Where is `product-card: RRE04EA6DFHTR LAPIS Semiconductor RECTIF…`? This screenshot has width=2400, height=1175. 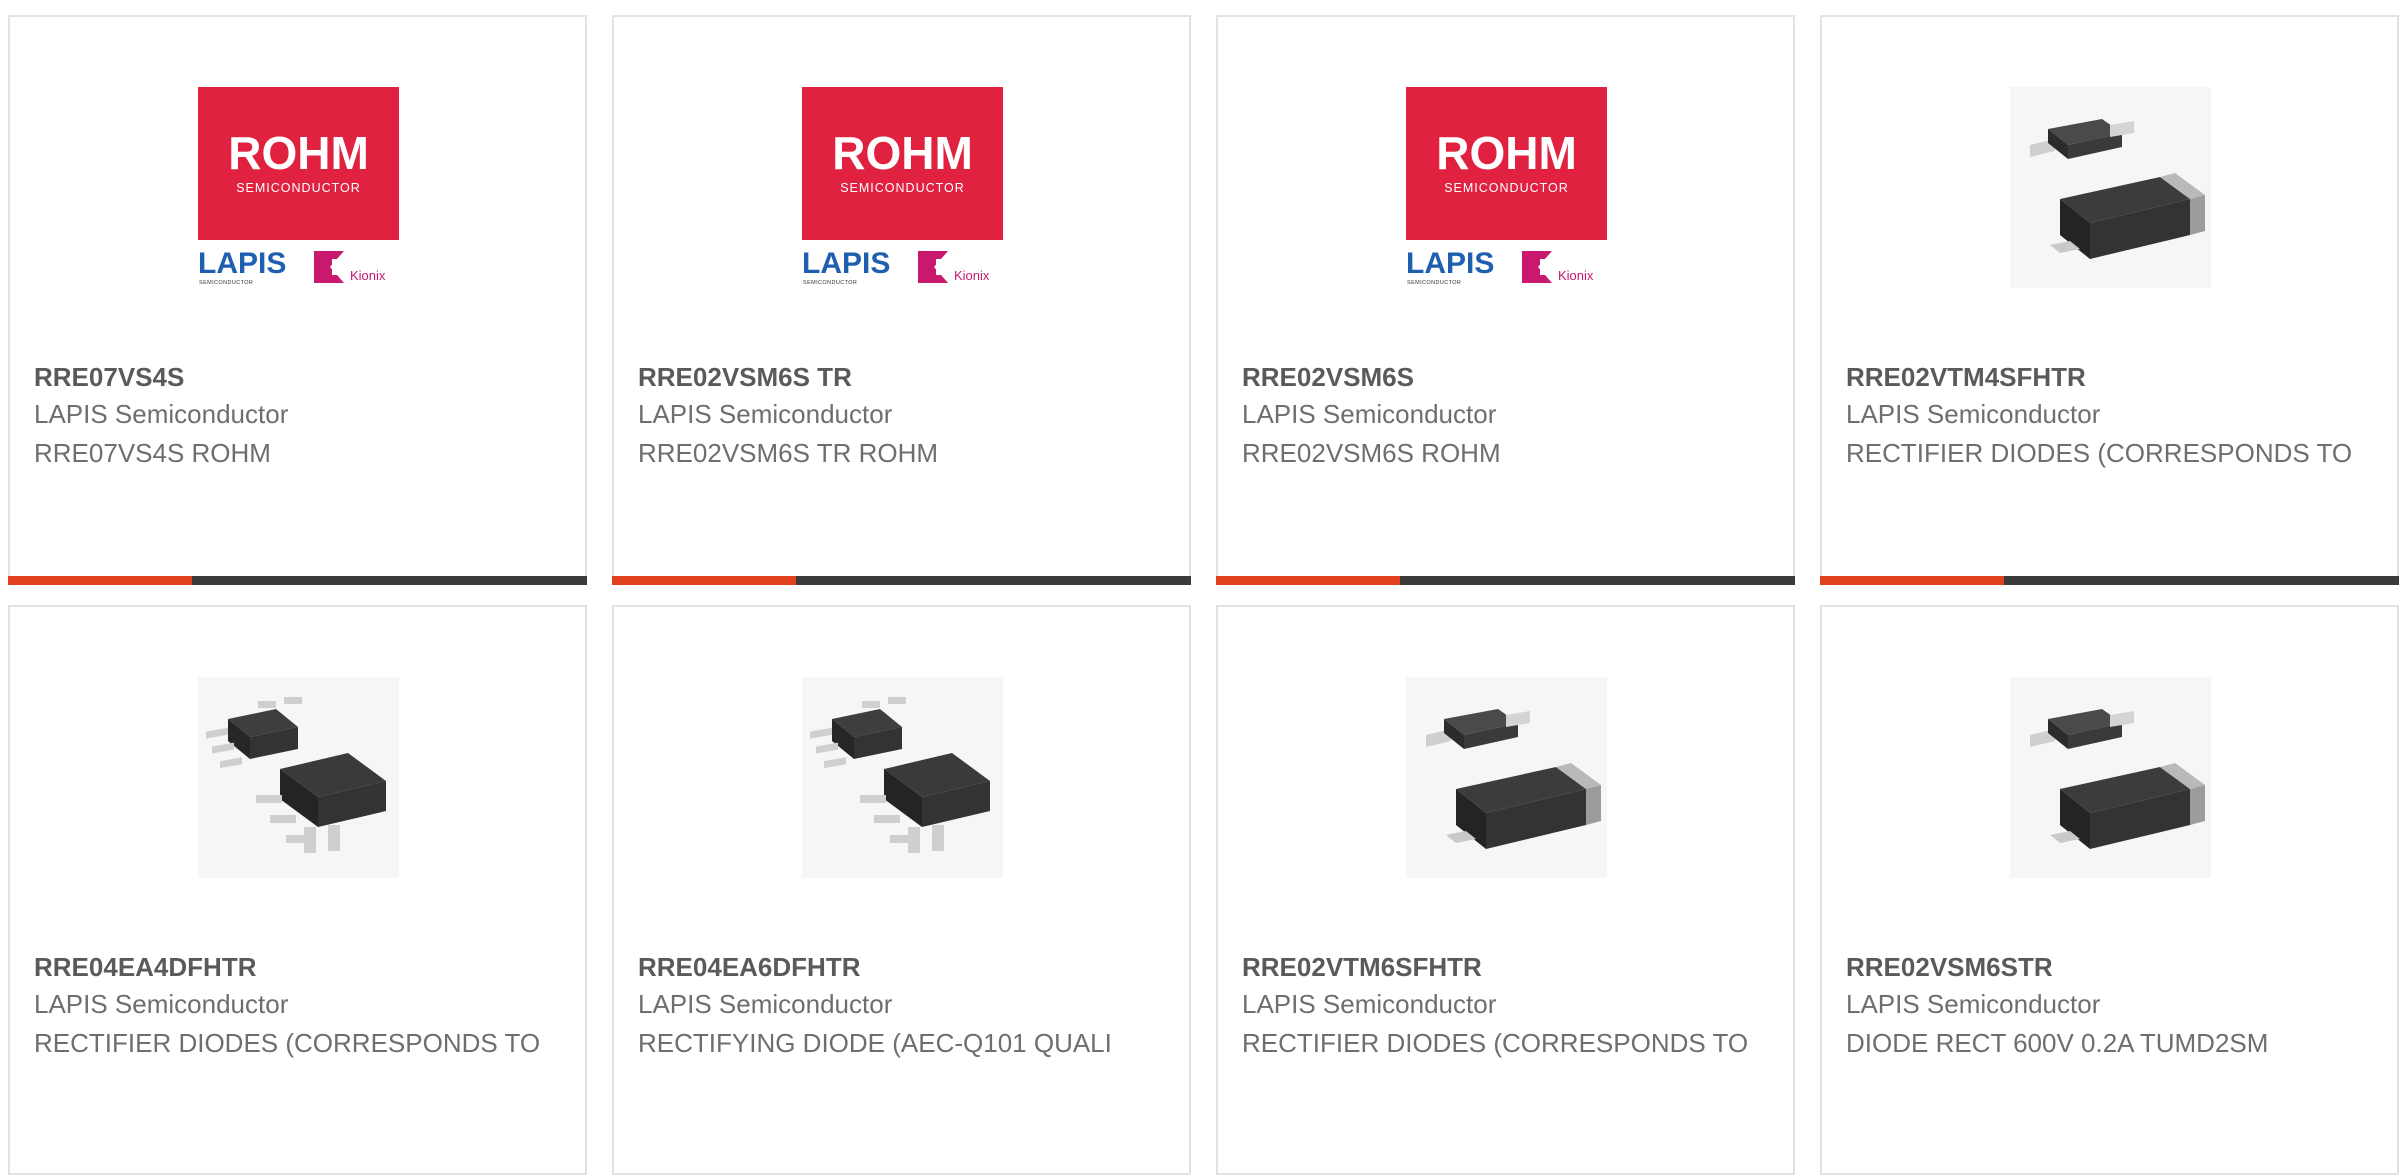 product-card: RRE04EA6DFHTR LAPIS Semiconductor RECTIF… is located at coordinates (901, 890).